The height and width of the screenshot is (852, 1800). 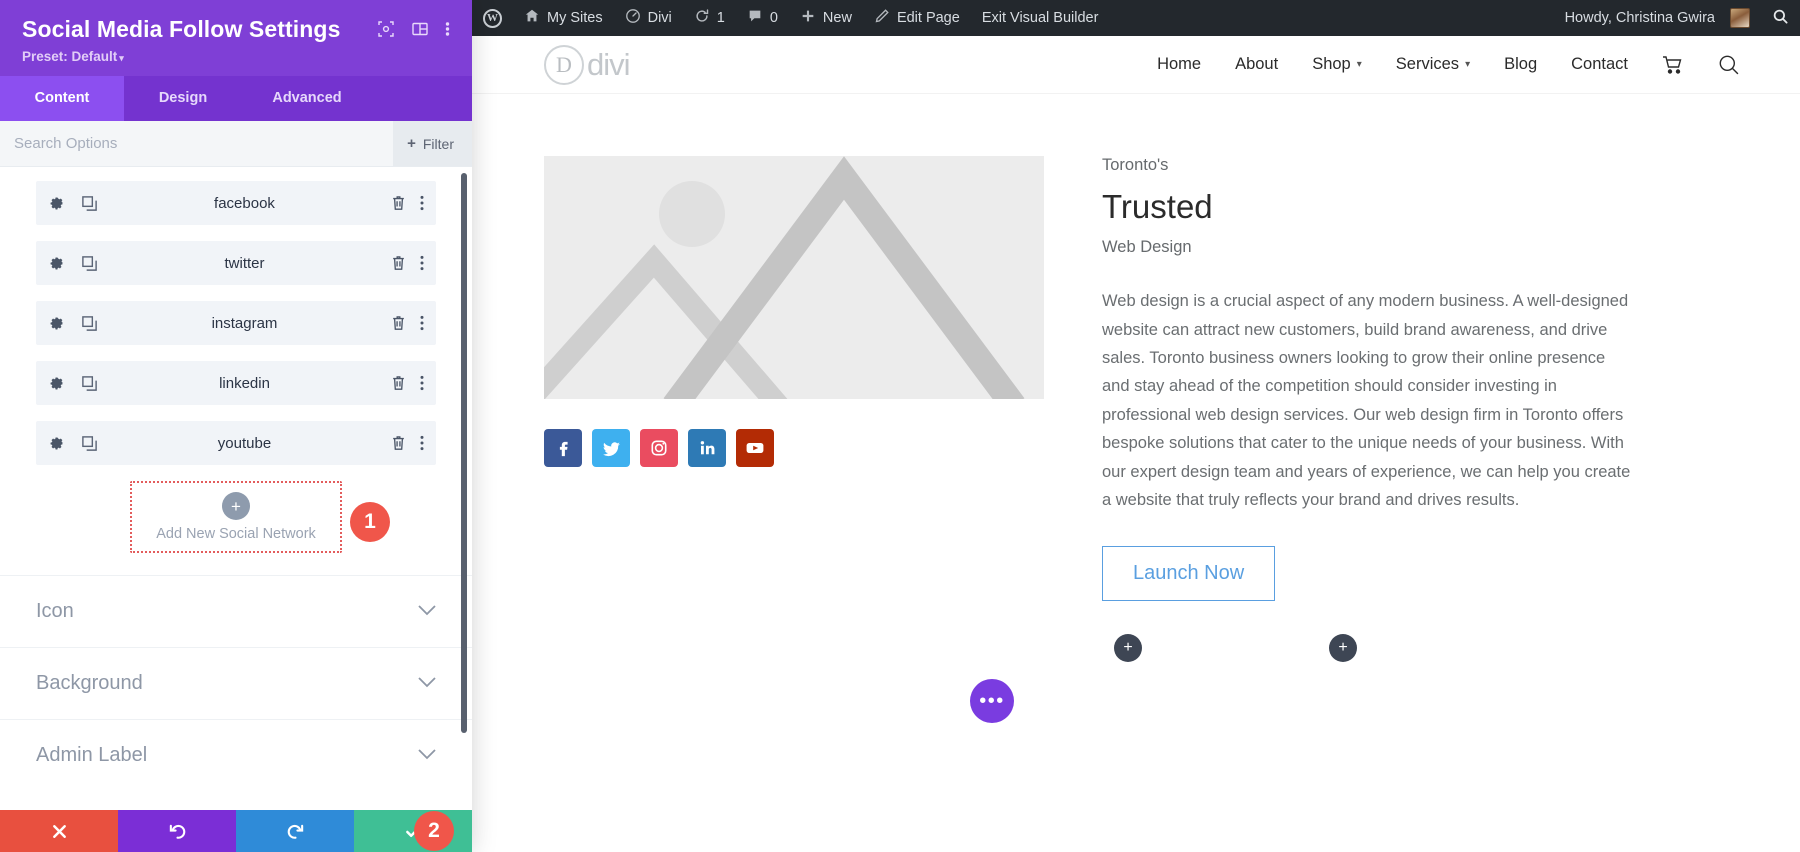 What do you see at coordinates (236, 443) in the screenshot?
I see `list-item: youtube` at bounding box center [236, 443].